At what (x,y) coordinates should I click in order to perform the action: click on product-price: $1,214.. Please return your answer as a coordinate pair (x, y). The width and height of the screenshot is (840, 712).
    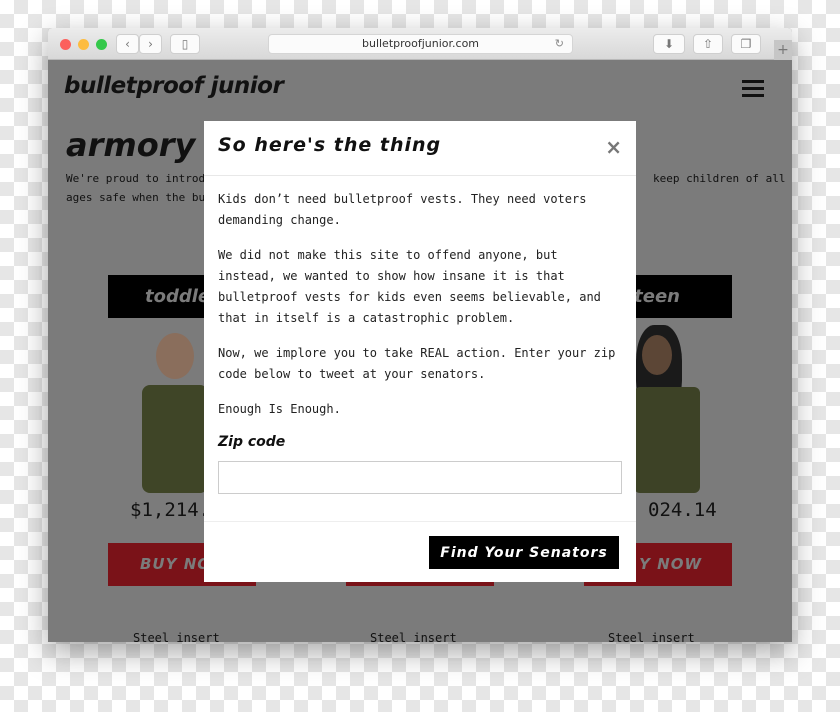
    Looking at the image, I should click on (170, 510).